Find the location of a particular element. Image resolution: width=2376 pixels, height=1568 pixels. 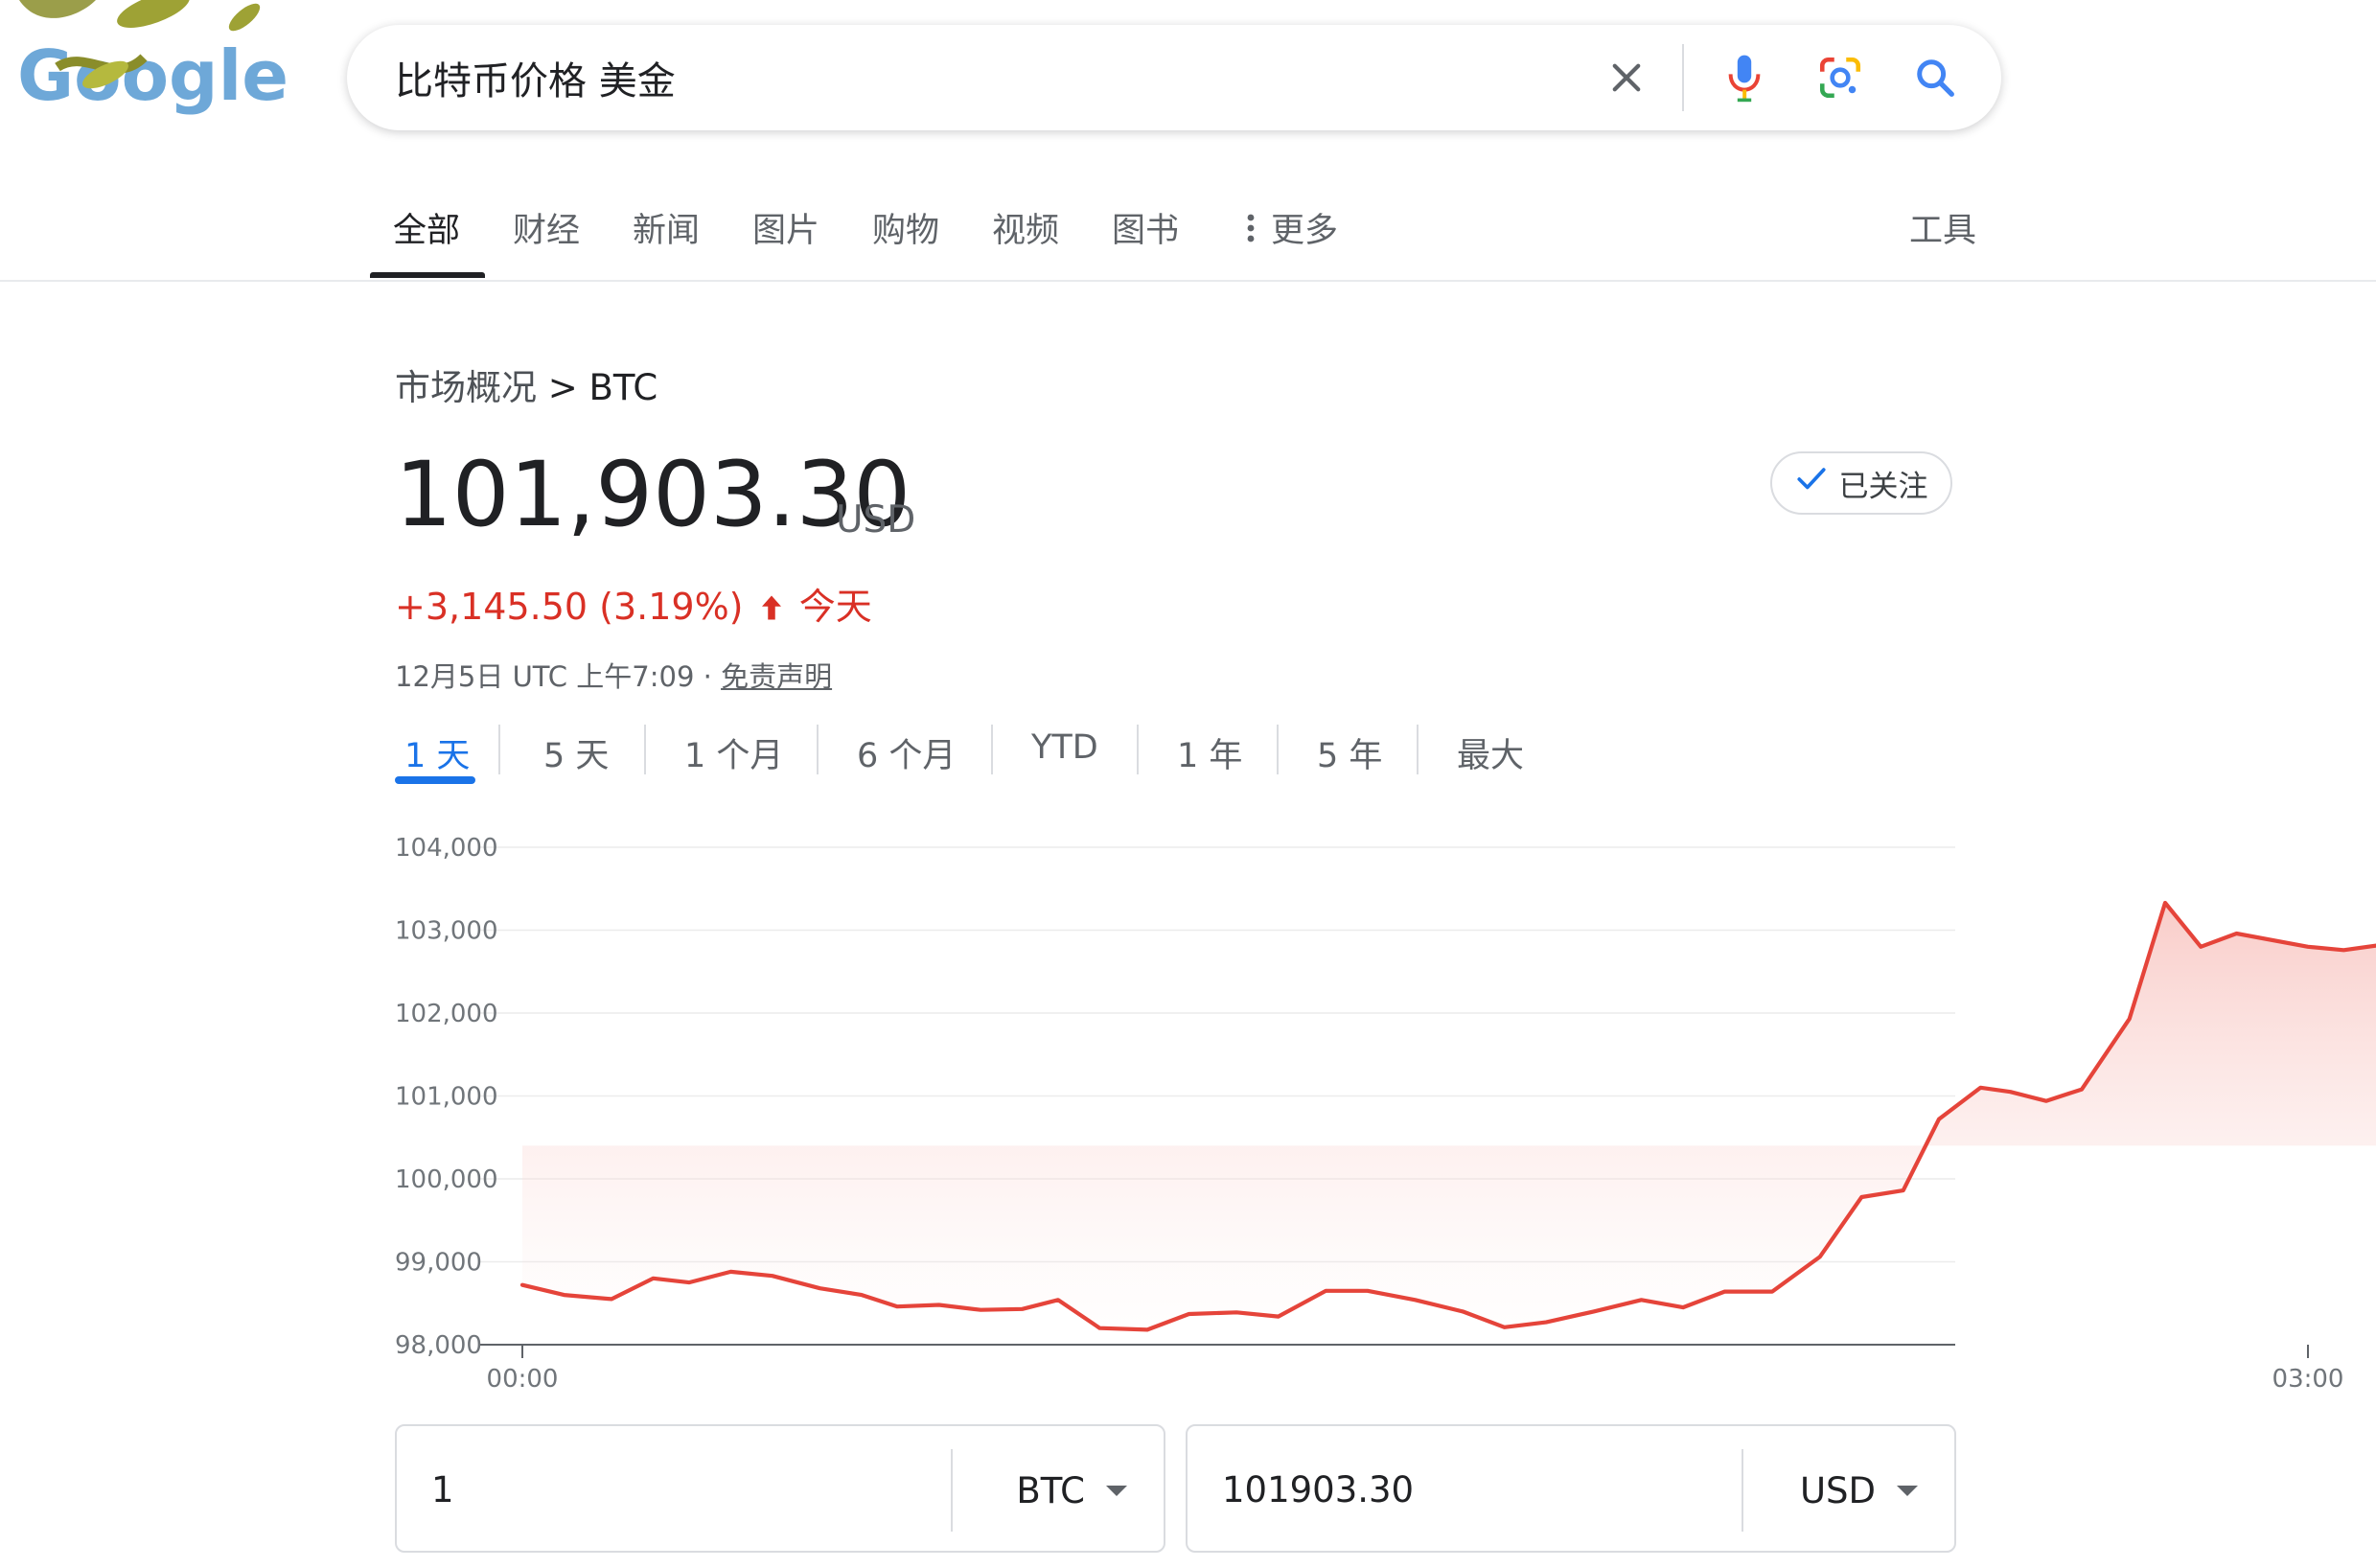

follow-label: 已关注 is located at coordinates (1883, 486).